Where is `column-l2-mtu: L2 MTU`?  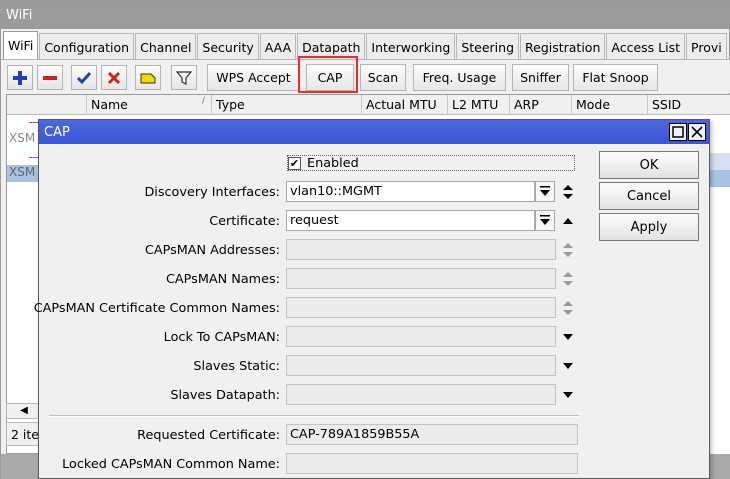
column-l2-mtu: L2 MTU is located at coordinates (478, 105).